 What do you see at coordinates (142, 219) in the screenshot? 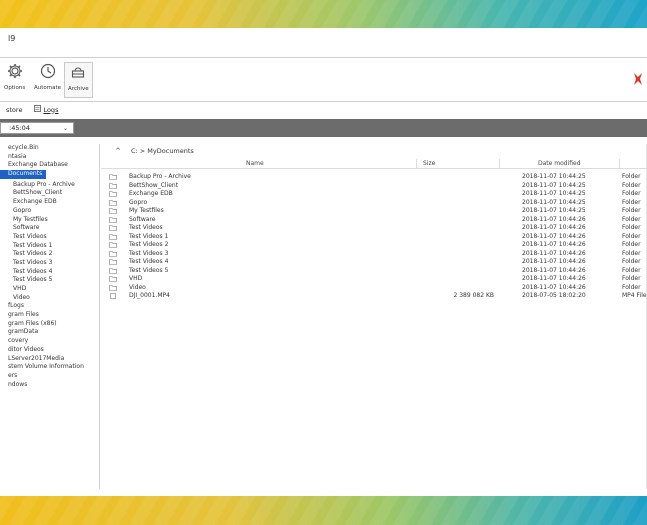
I see `file-name: Software` at bounding box center [142, 219].